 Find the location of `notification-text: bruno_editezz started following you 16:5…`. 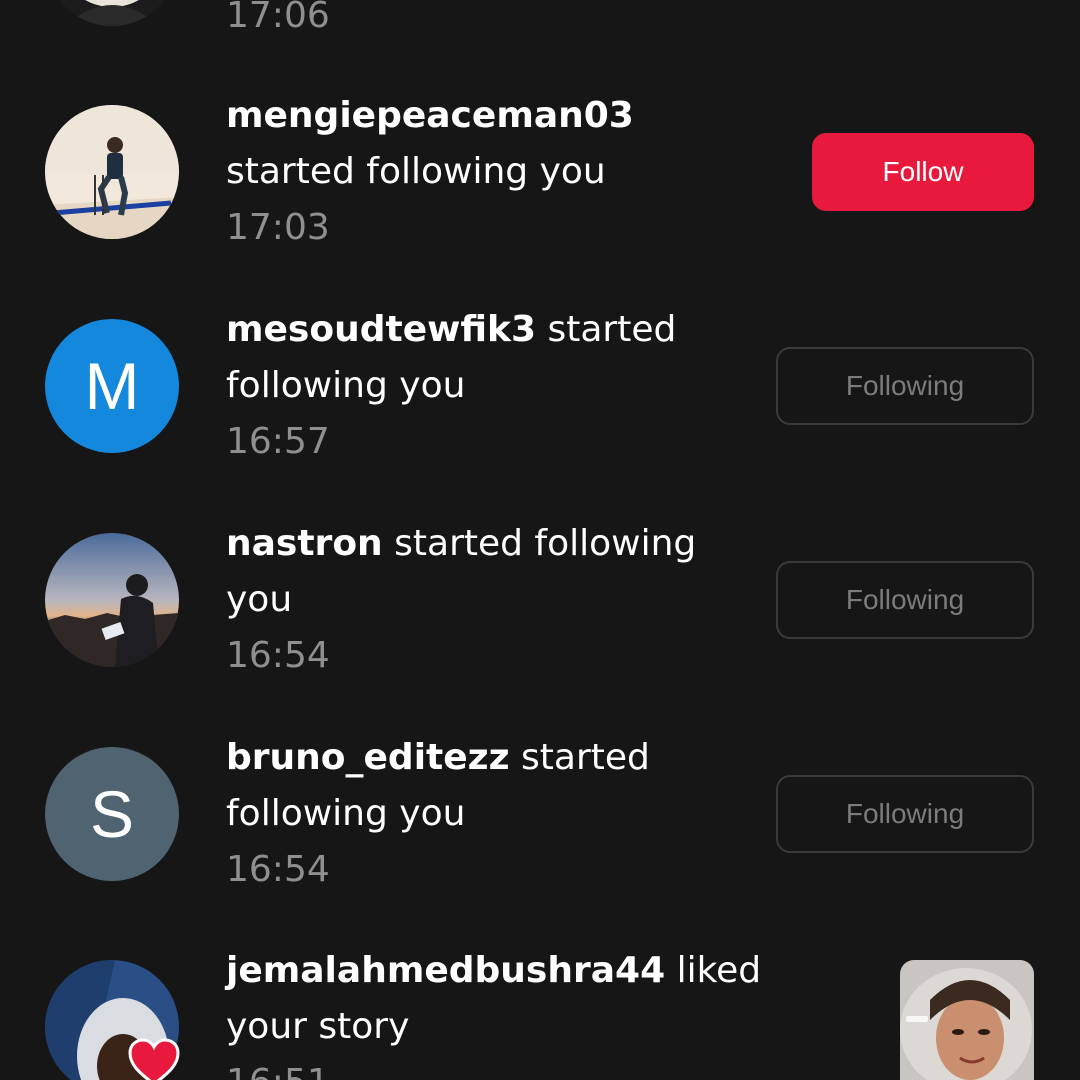

notification-text: bruno_editezz started following you 16:5… is located at coordinates (486, 814).